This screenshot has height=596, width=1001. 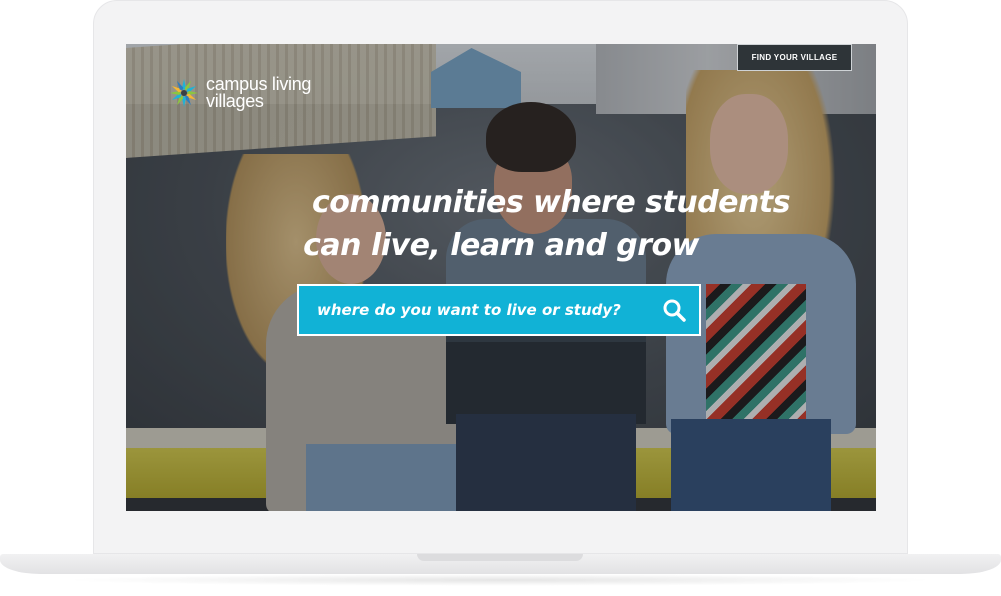 I want to click on site-logo: campus living villages, so click(x=239, y=93).